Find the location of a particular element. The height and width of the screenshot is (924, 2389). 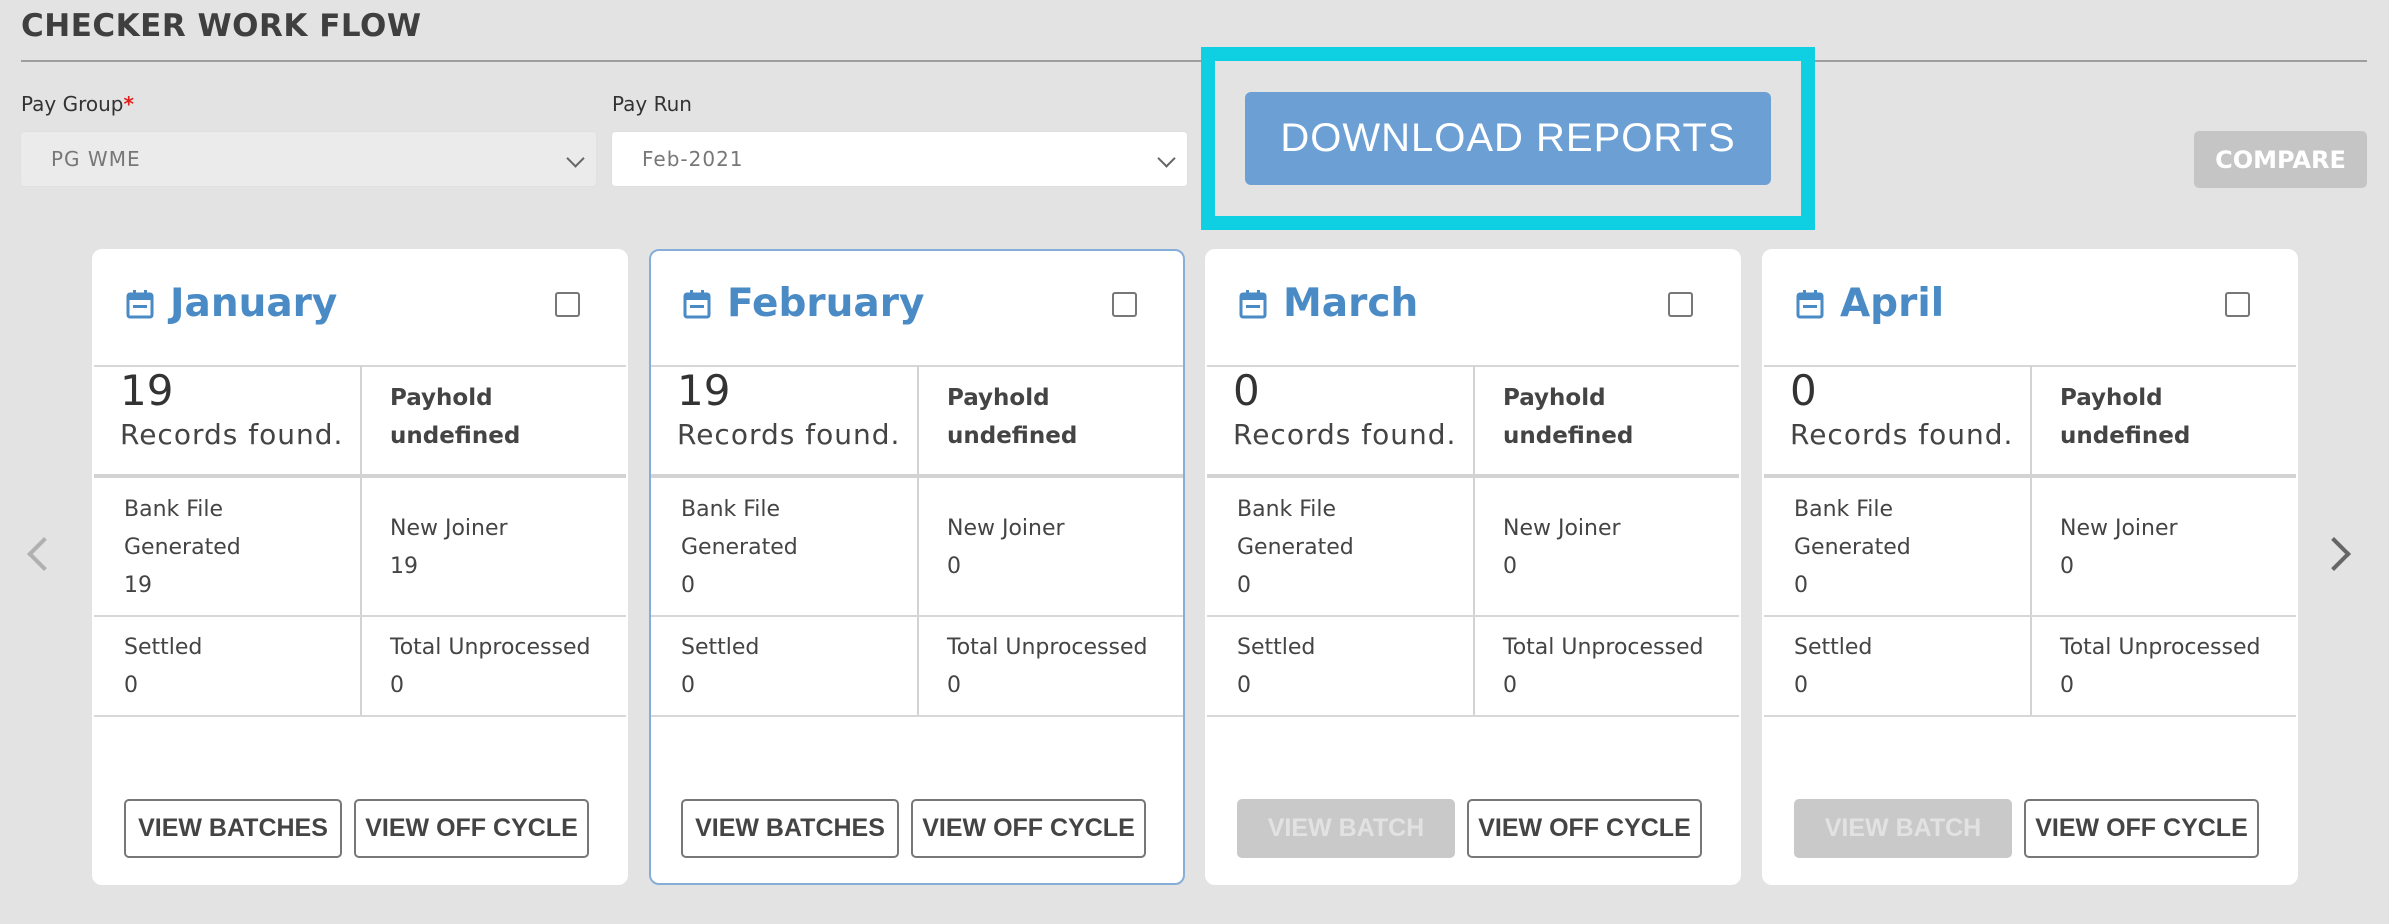

pay-group-select: PG WME is located at coordinates (308, 159).